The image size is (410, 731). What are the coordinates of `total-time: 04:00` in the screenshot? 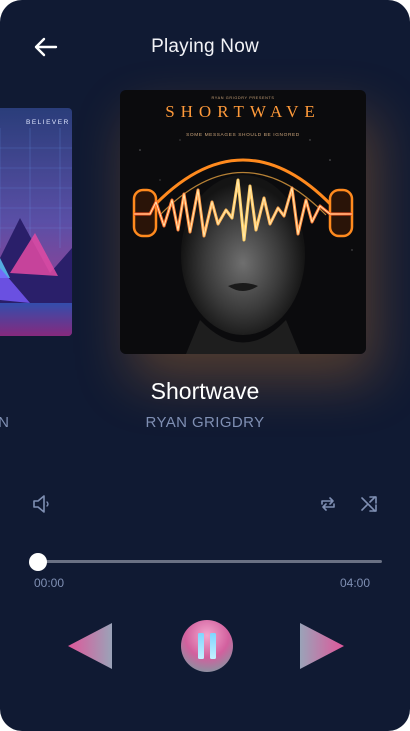 It's located at (354, 583).